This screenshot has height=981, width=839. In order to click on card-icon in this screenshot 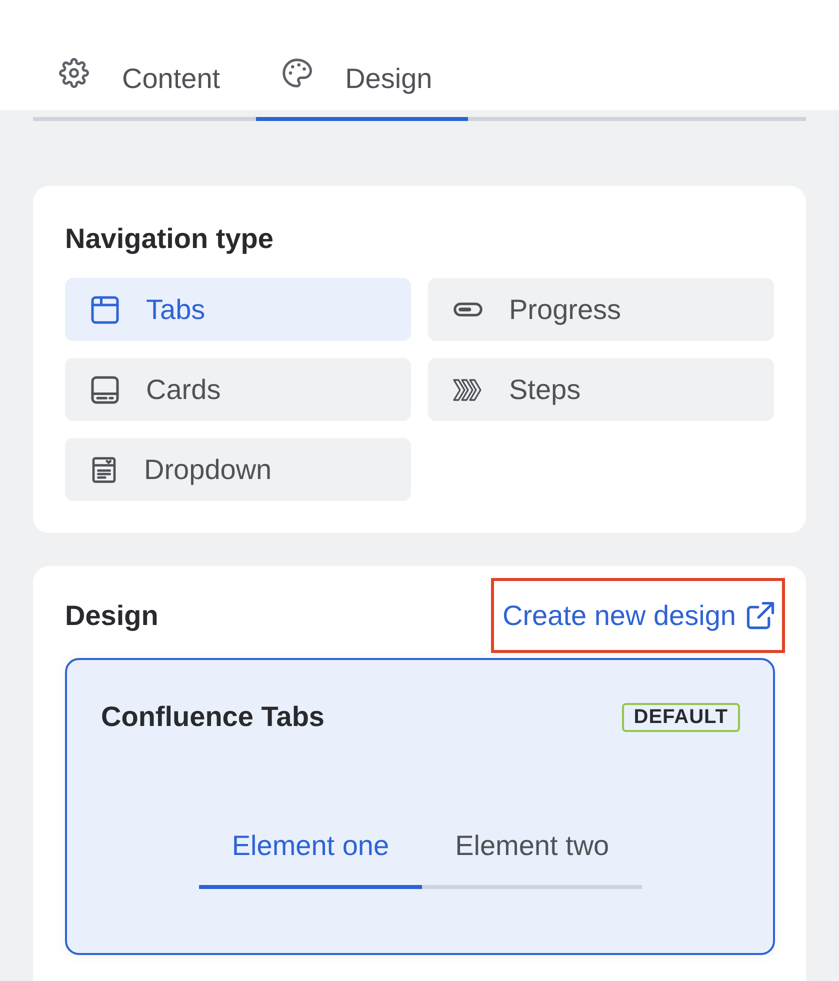, I will do `click(105, 389)`.